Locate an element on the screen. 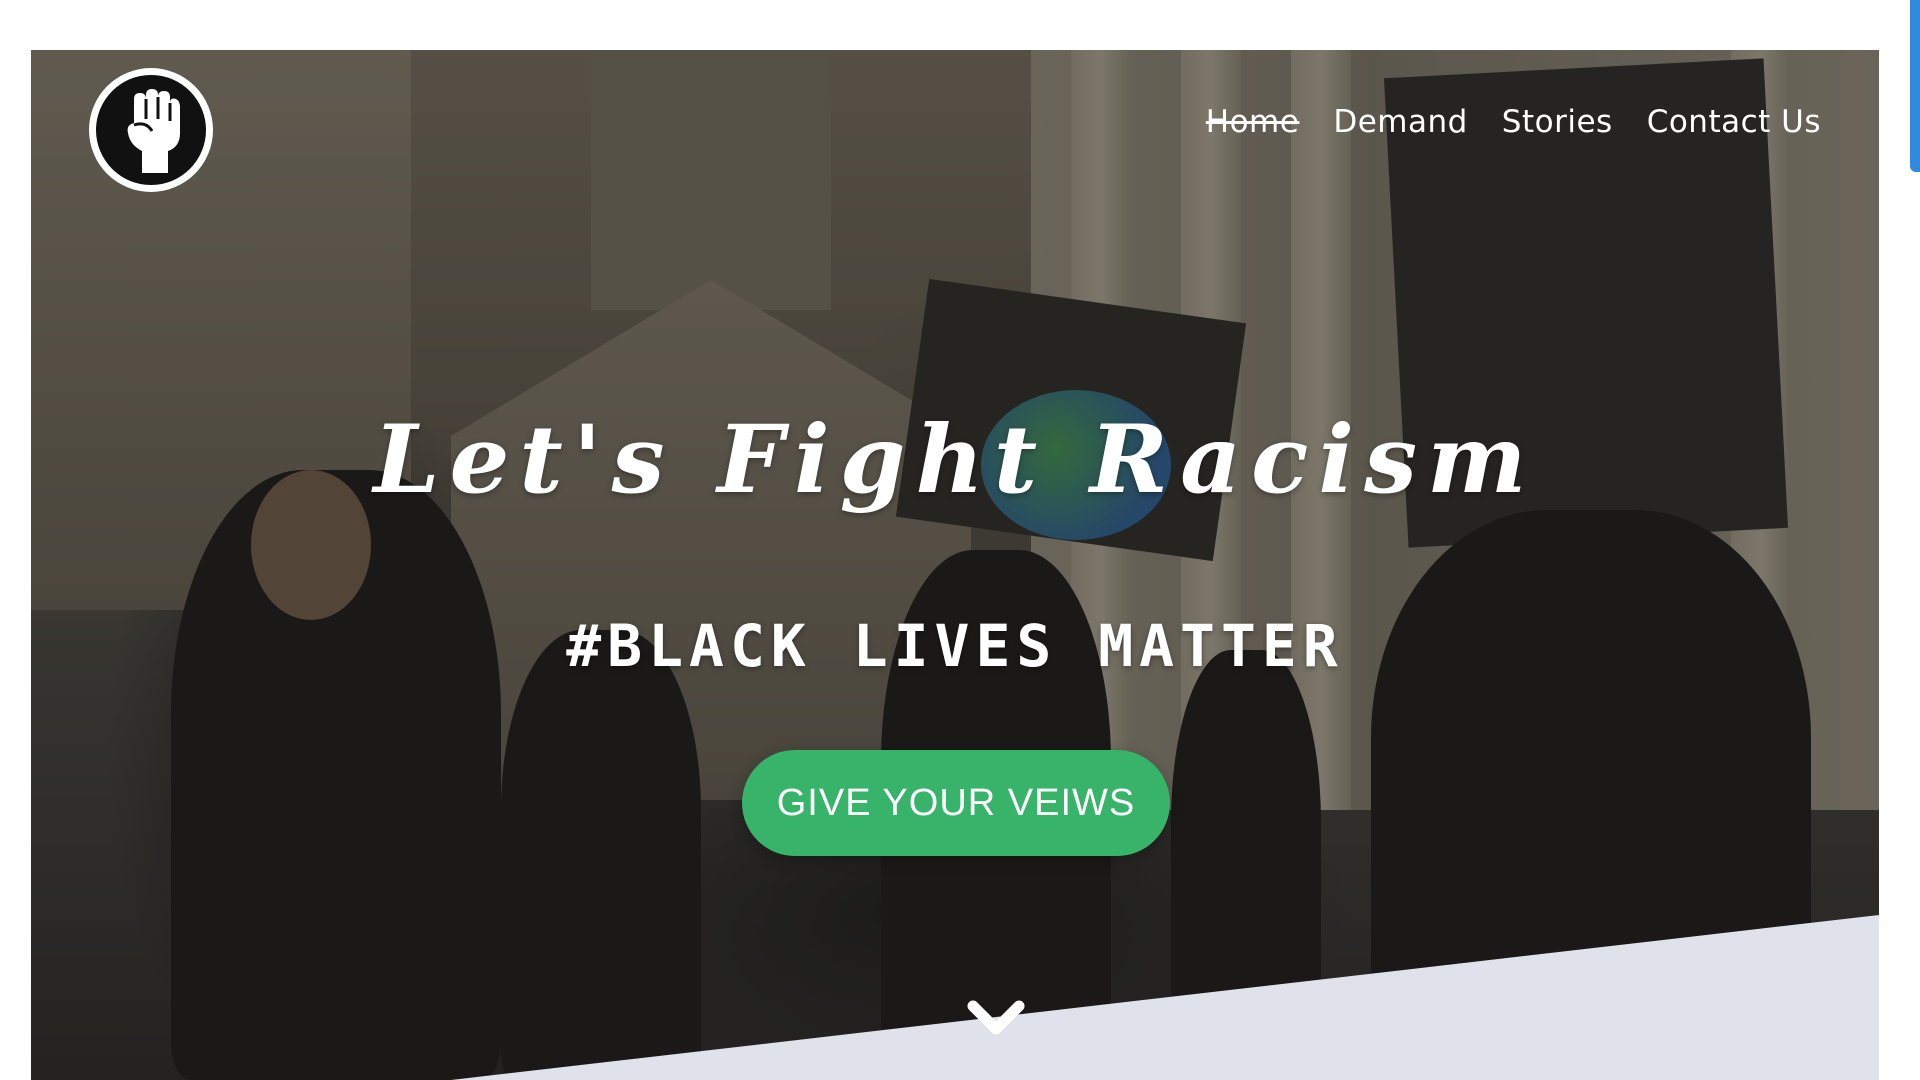  nav-link-stories: Stories is located at coordinates (1557, 122).